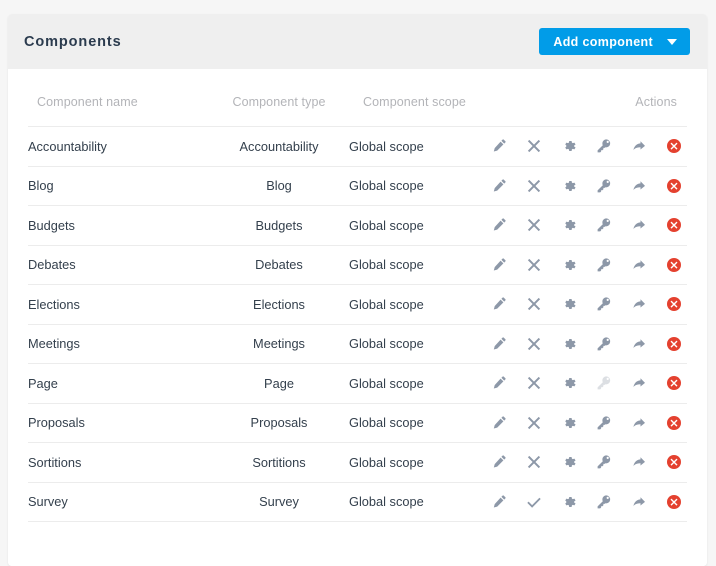 This screenshot has width=716, height=566. I want to click on cell-component-name: Debates, so click(118, 265).